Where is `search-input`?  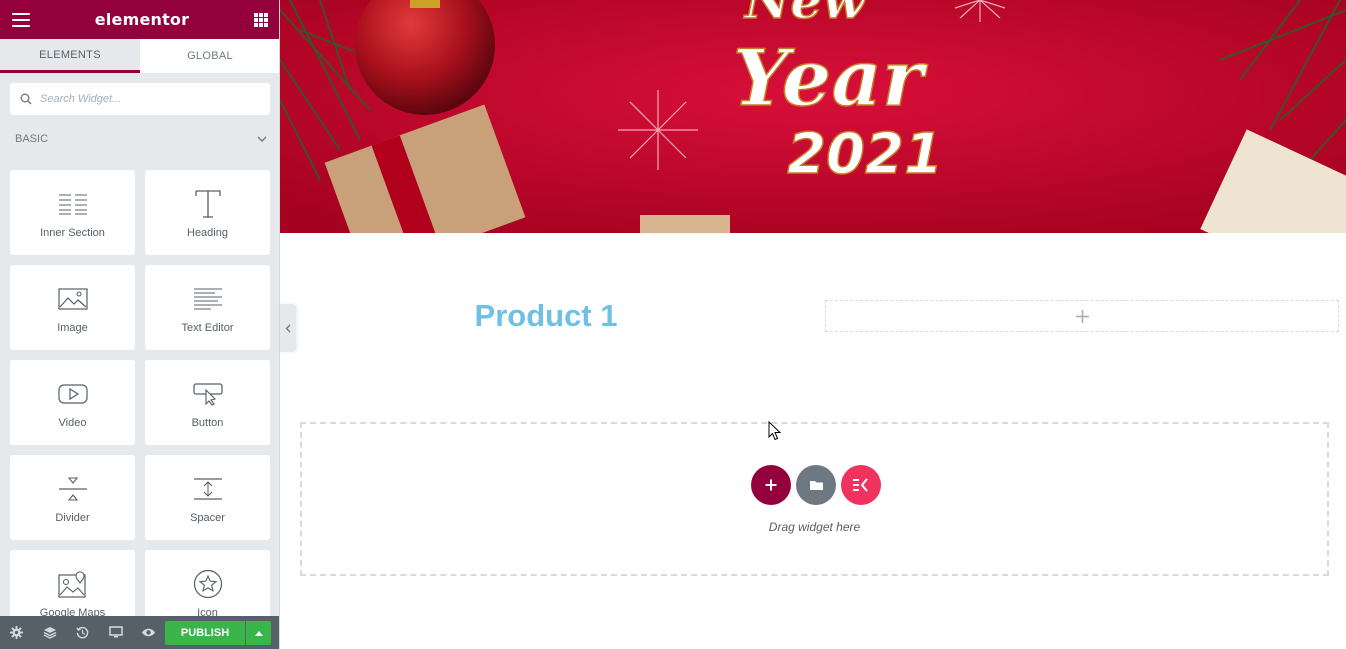
search-input is located at coordinates (150, 99).